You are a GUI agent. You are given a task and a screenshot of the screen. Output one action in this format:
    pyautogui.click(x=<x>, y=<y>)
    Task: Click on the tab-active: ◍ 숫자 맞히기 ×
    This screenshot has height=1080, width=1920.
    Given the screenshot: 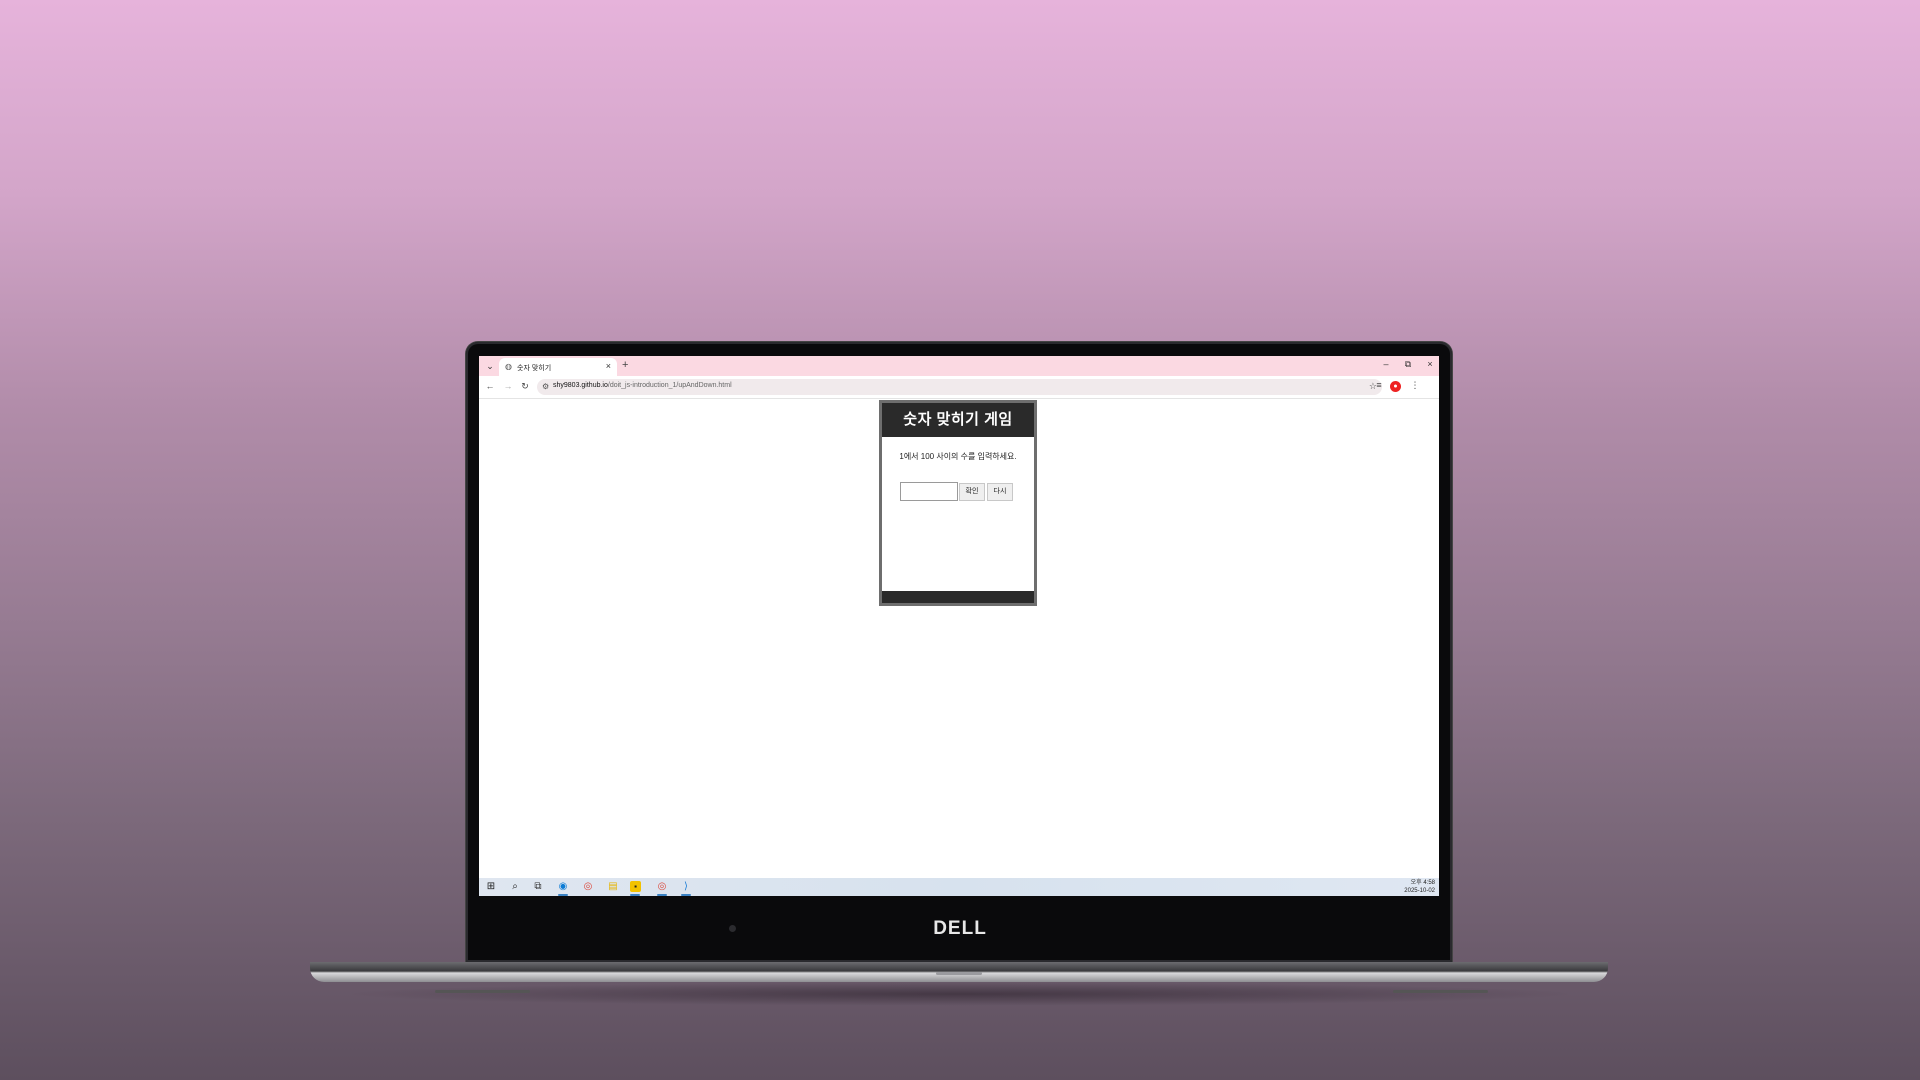 What is the action you would take?
    pyautogui.click(x=558, y=367)
    